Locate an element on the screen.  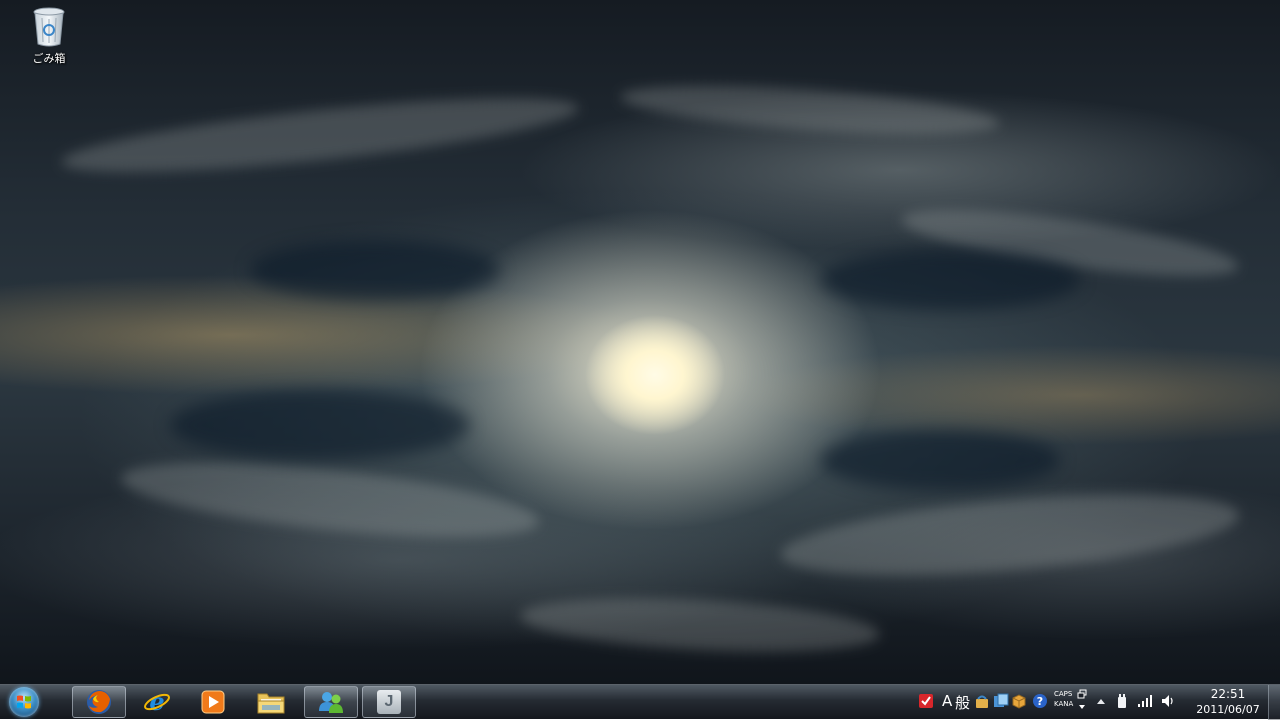
j-app-icon: J is located at coordinates (389, 702).